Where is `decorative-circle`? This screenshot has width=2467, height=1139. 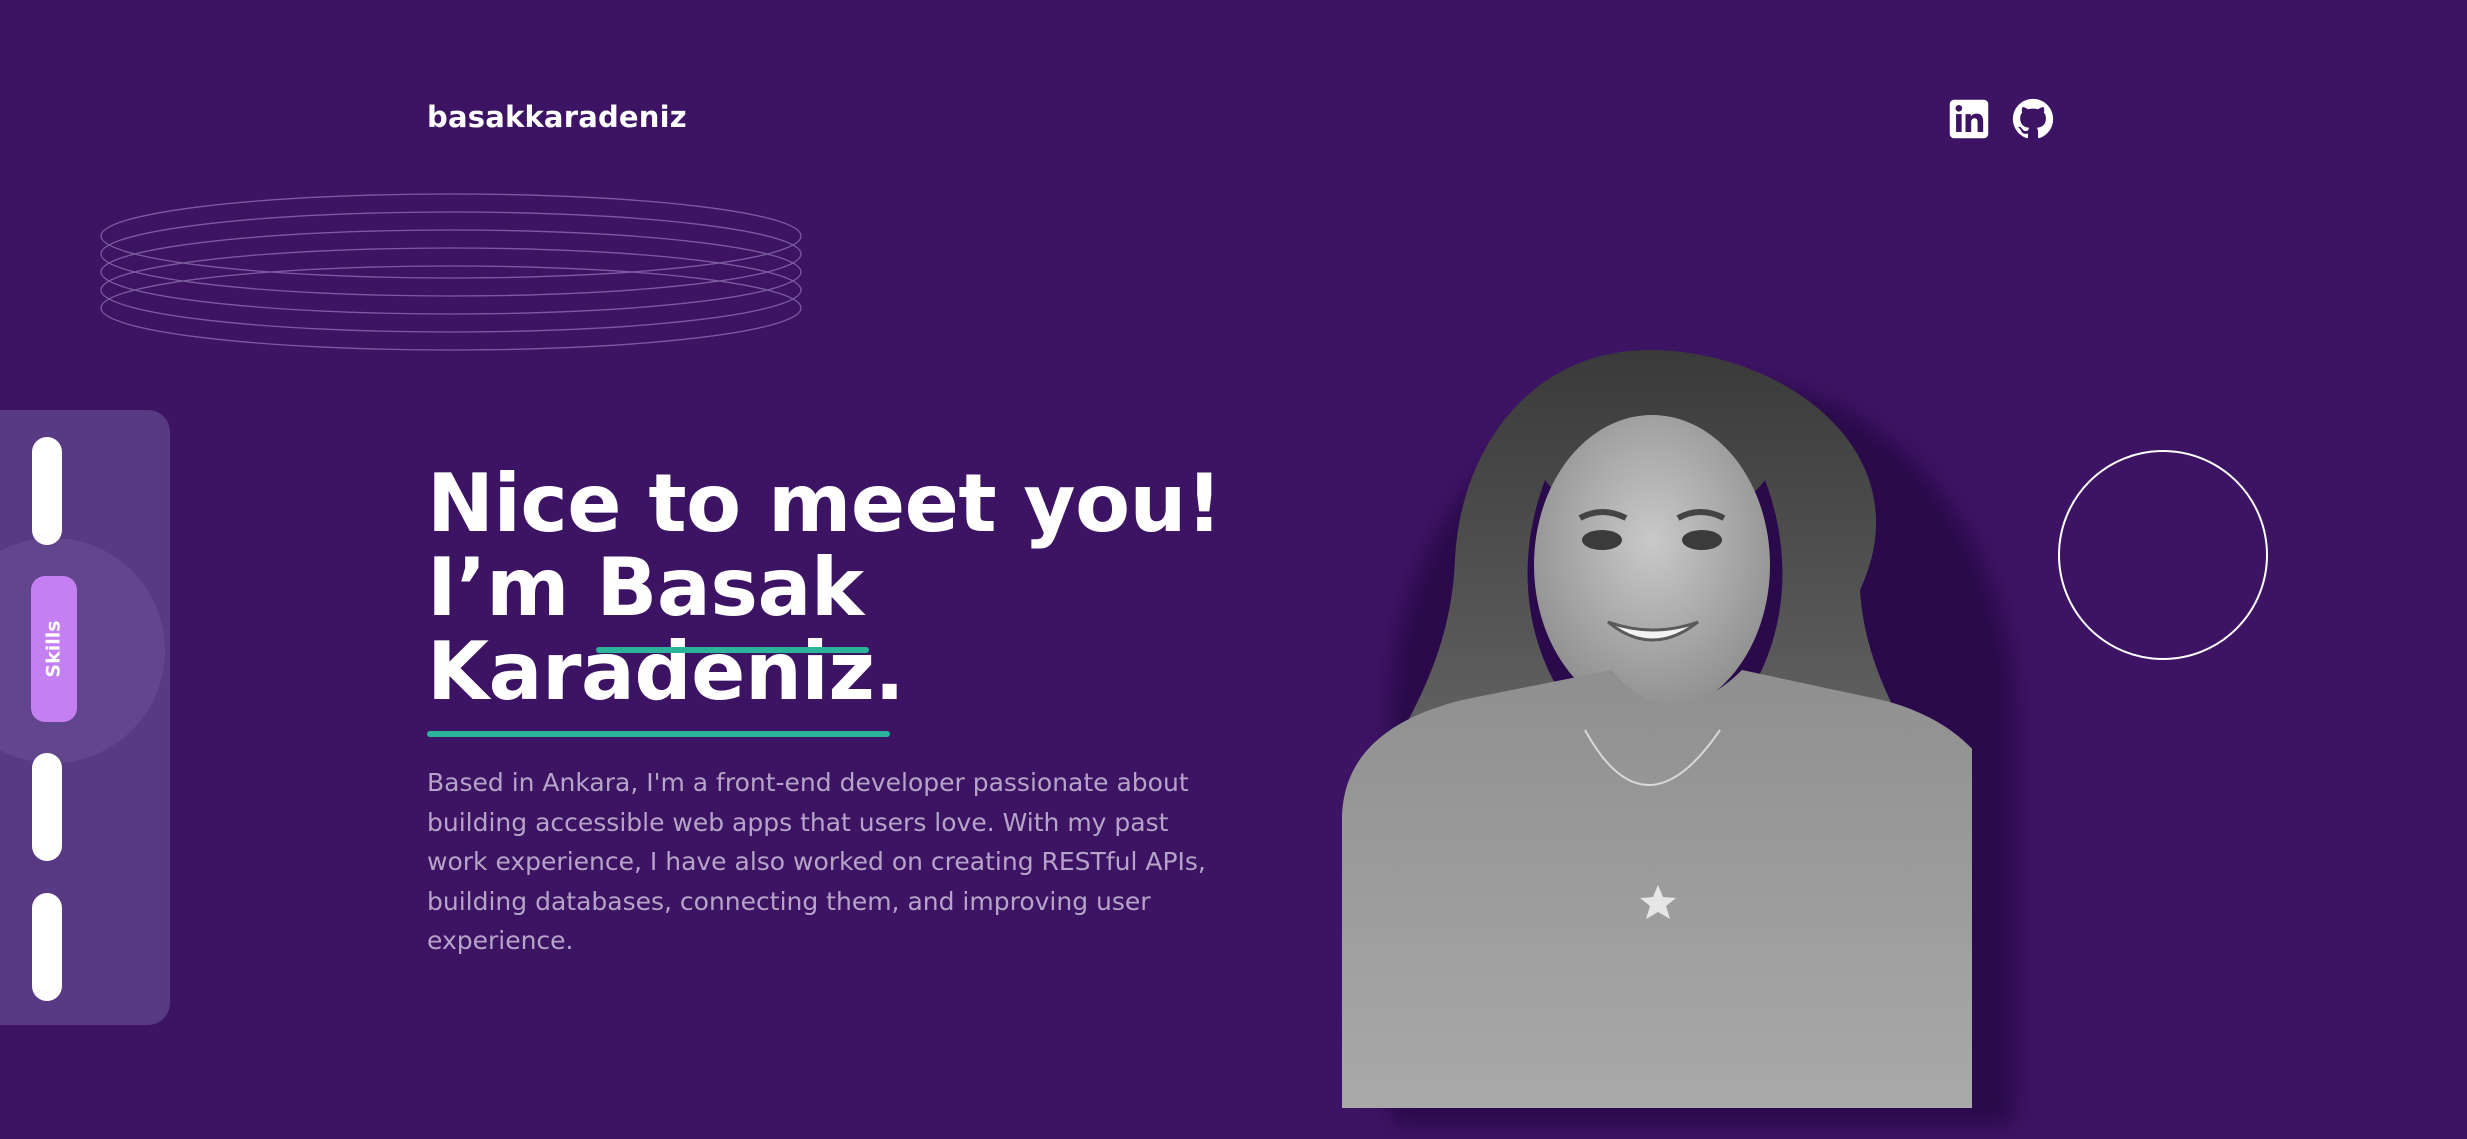
decorative-circle is located at coordinates (2163, 555).